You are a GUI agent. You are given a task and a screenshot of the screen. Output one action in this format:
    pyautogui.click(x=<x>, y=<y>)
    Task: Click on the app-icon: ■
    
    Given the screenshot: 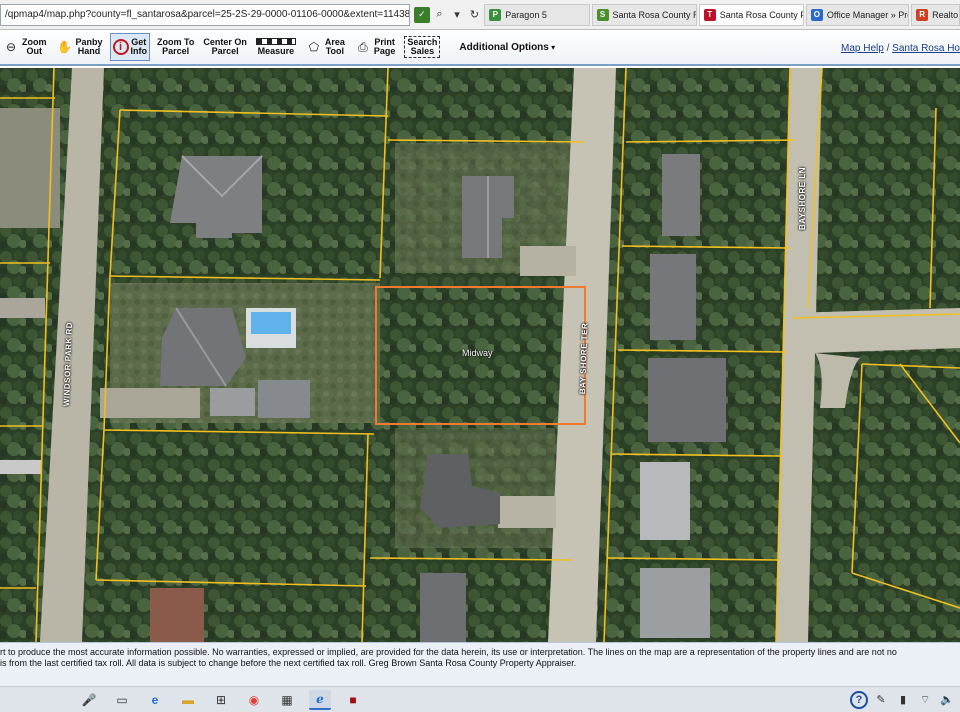 What is the action you would take?
    pyautogui.click(x=353, y=700)
    